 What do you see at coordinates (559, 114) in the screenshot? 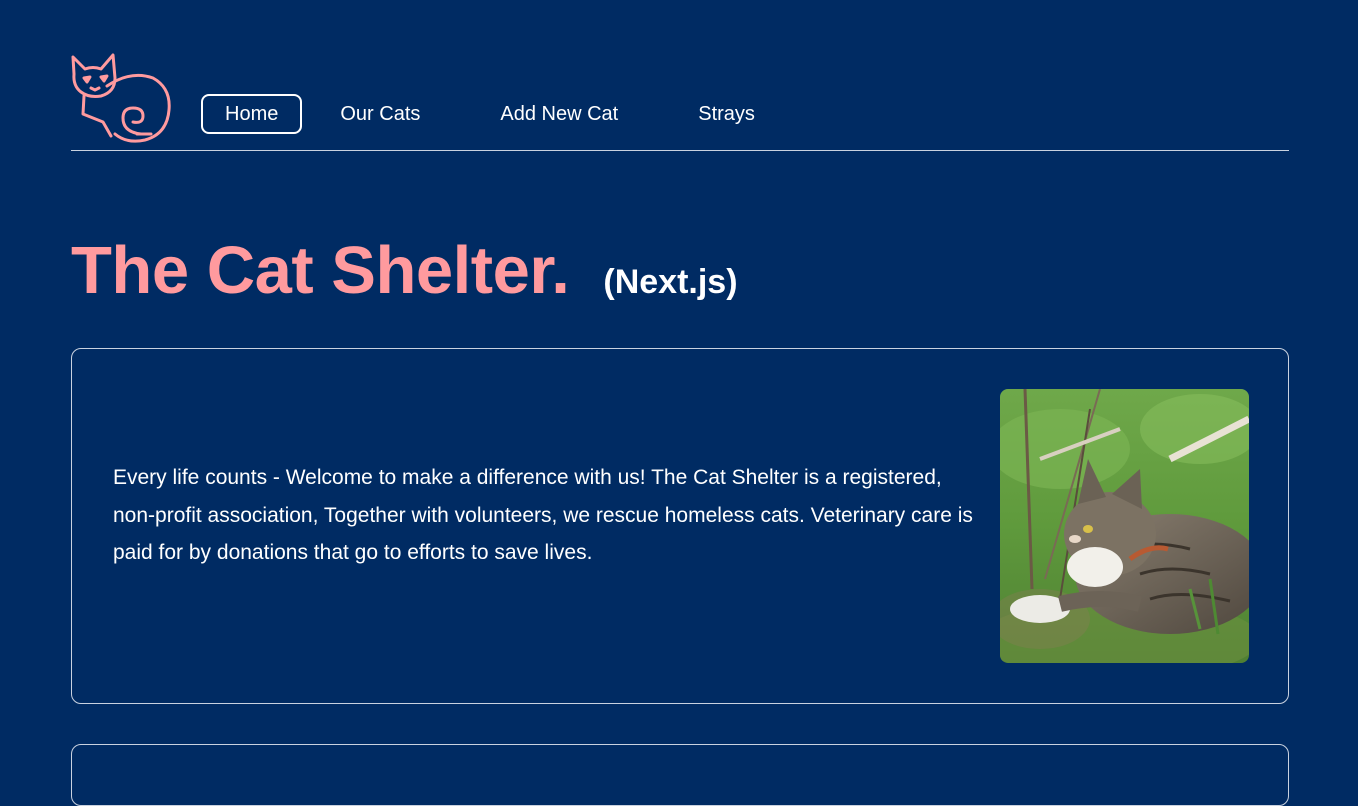
I see `nav-item-add-new-cat: Add New Cat` at bounding box center [559, 114].